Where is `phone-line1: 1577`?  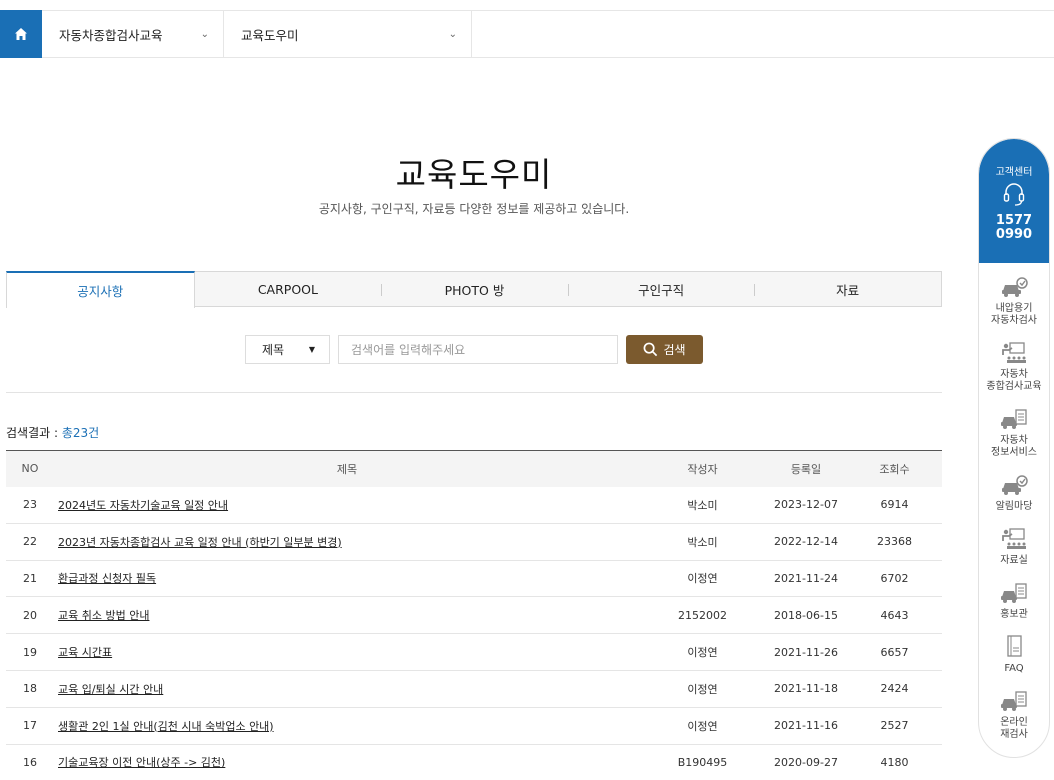
phone-line1: 1577 is located at coordinates (1014, 220).